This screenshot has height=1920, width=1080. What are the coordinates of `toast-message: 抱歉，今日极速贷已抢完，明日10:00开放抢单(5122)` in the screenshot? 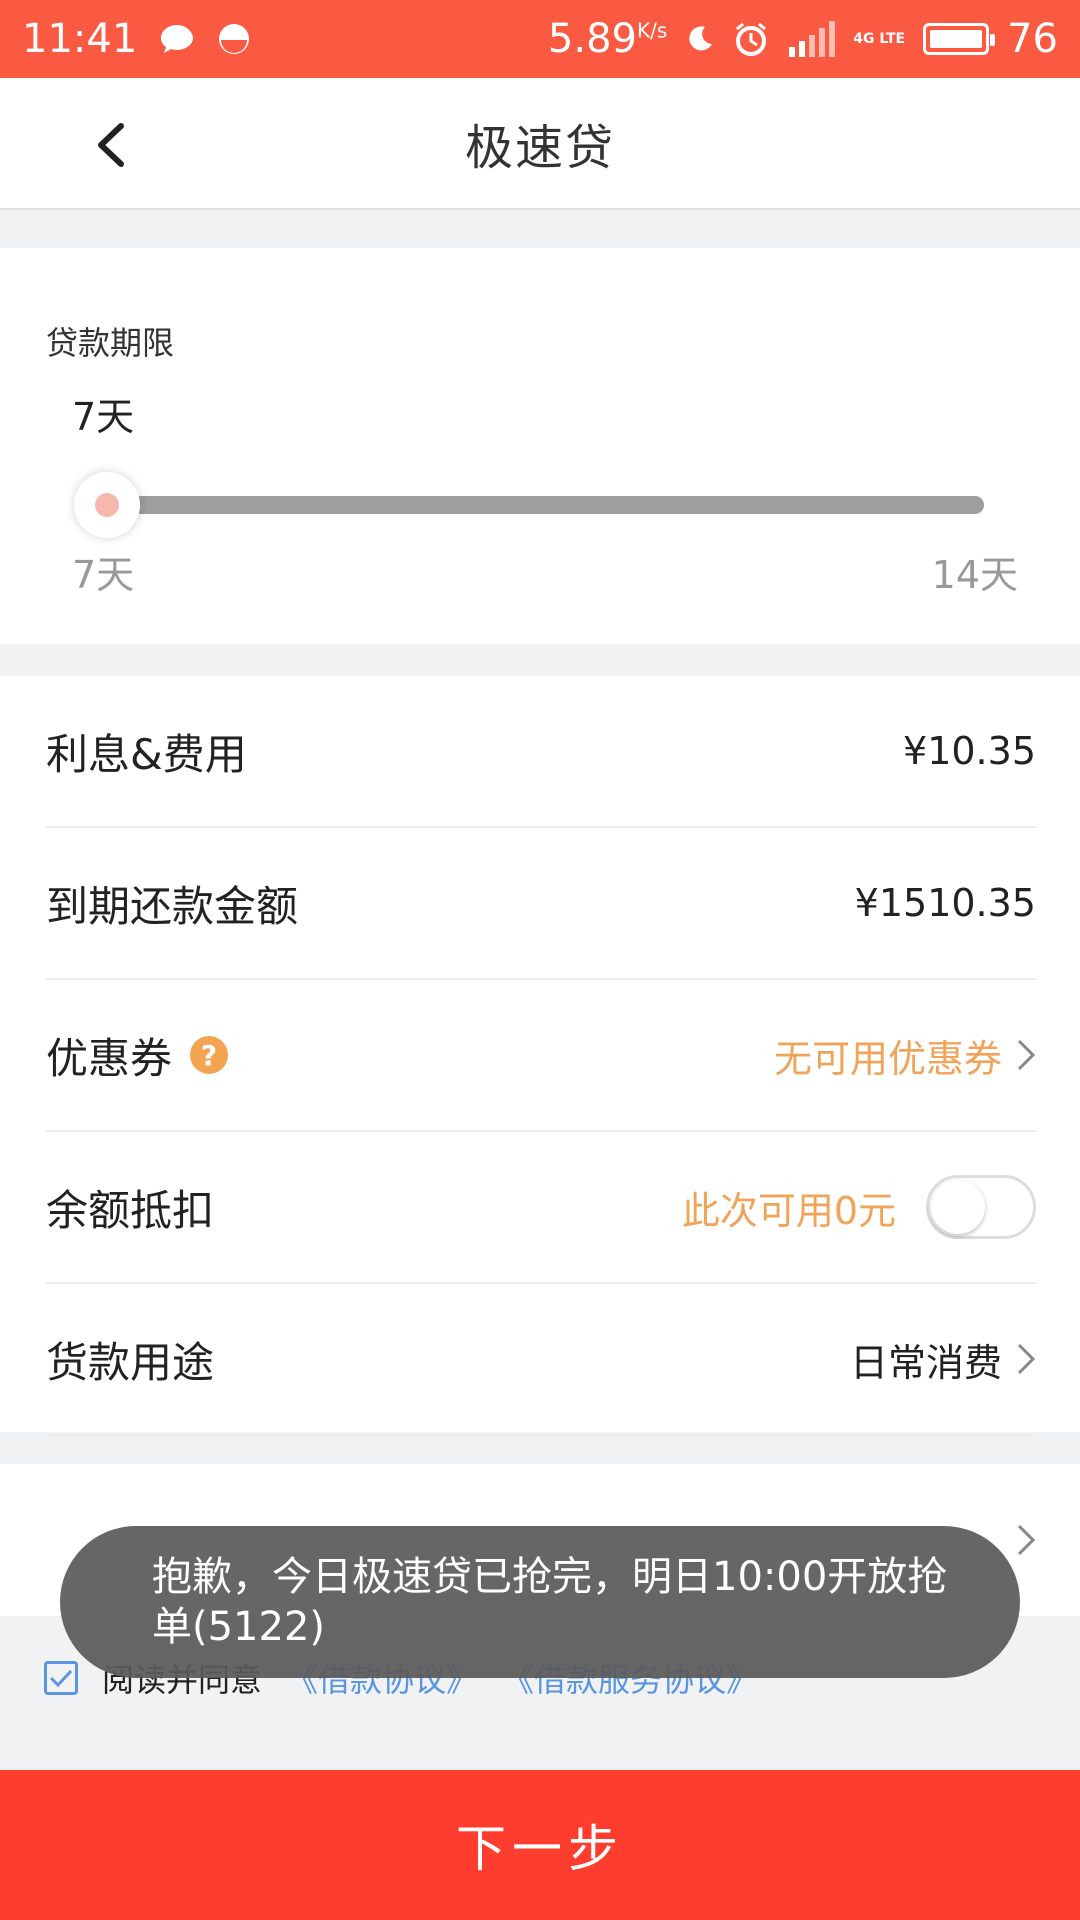 It's located at (540, 1602).